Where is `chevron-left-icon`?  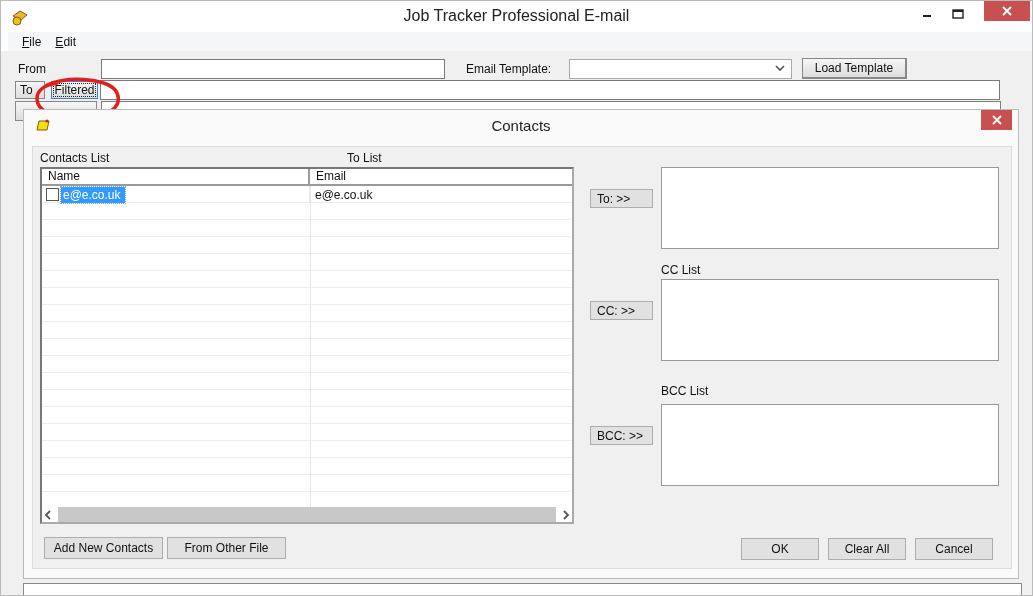
chevron-left-icon is located at coordinates (48, 514).